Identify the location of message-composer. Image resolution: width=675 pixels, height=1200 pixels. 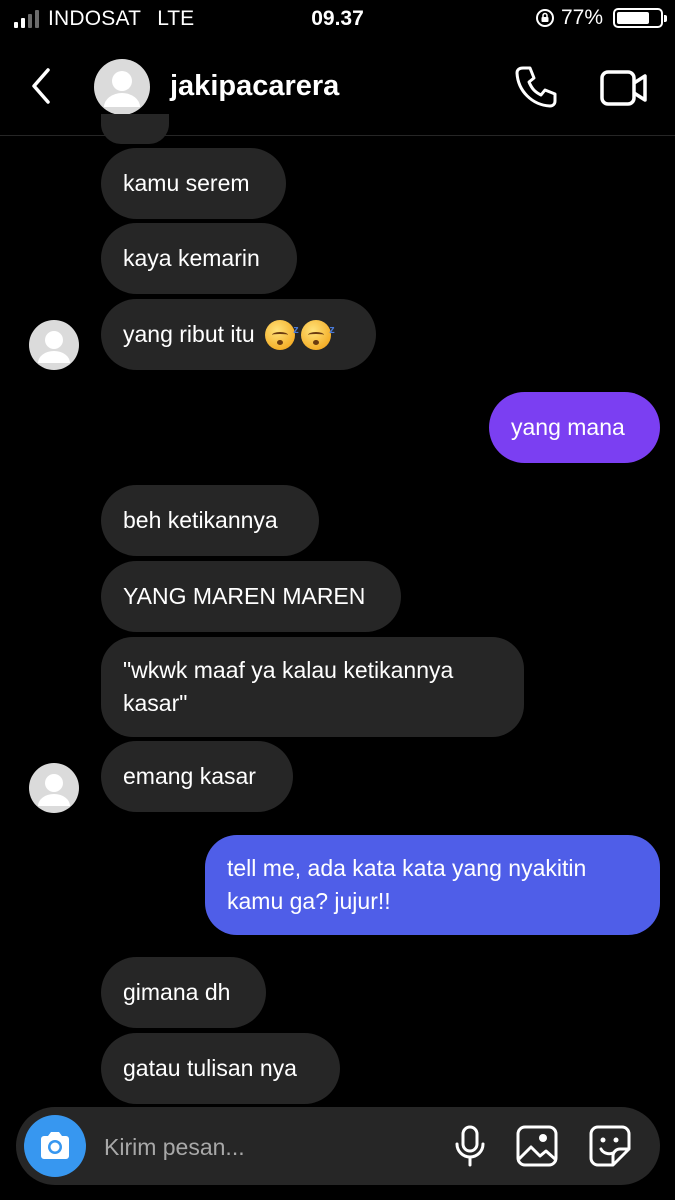
(338, 1147).